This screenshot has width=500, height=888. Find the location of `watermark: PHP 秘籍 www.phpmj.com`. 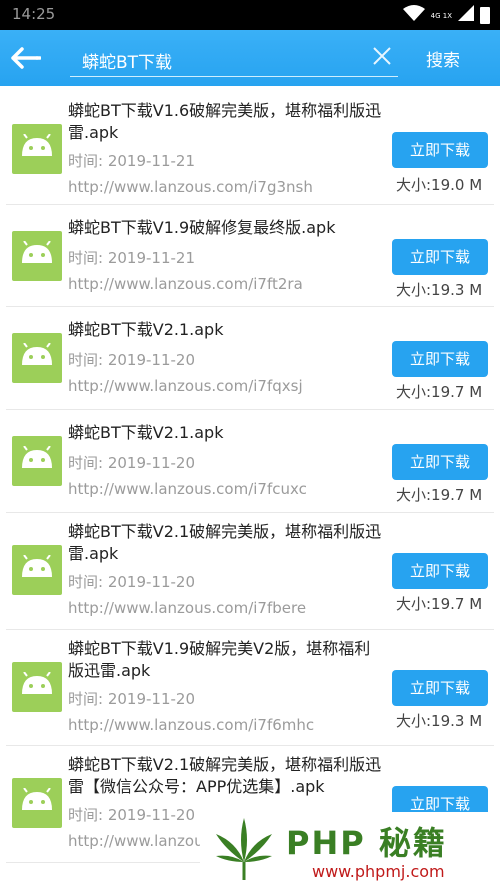

watermark: PHP 秘籍 www.phpmj.com is located at coordinates (350, 850).